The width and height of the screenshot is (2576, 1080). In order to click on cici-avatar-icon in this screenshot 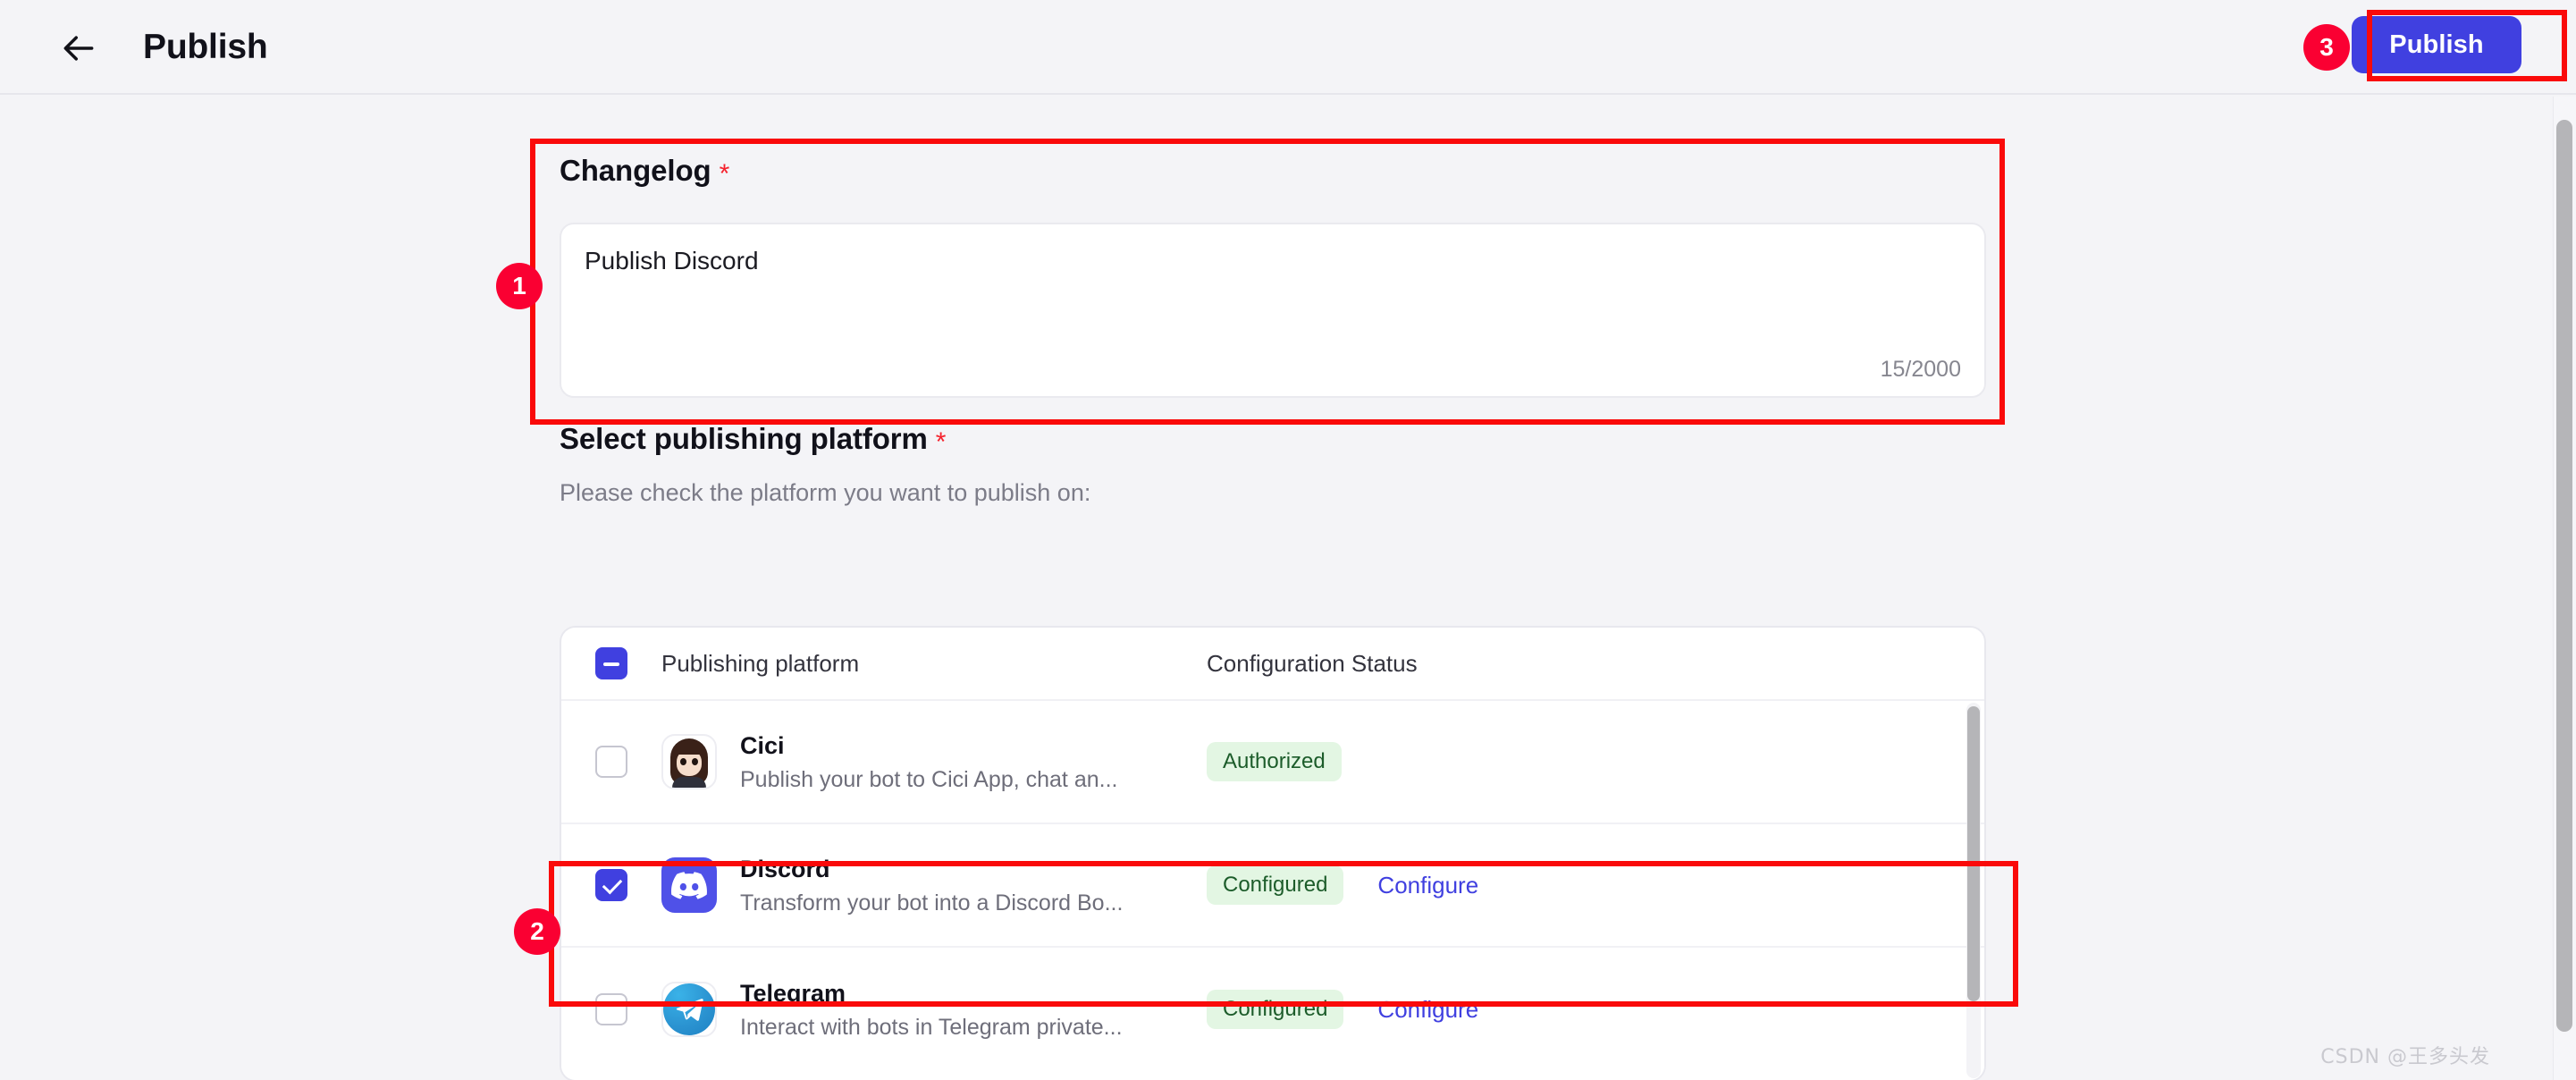, I will do `click(689, 761)`.